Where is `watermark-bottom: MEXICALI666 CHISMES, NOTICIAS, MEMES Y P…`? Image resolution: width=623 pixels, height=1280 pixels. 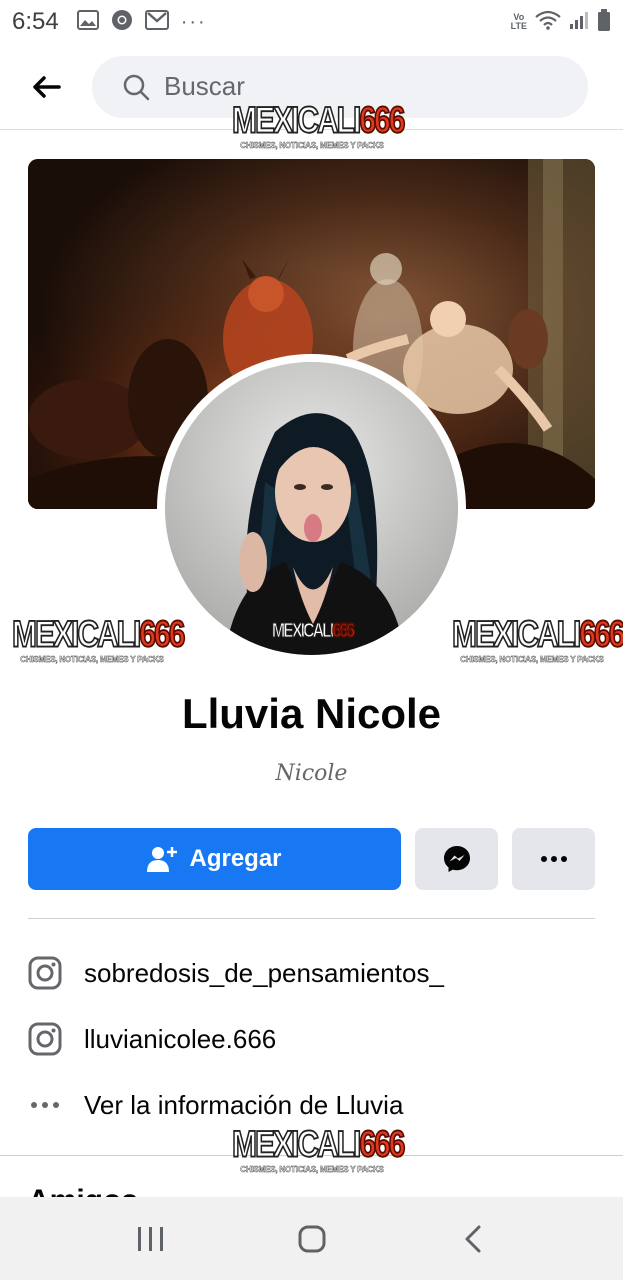 watermark-bottom: MEXICALI666 CHISMES, NOTICIAS, MEMES Y P… is located at coordinates (318, 1148).